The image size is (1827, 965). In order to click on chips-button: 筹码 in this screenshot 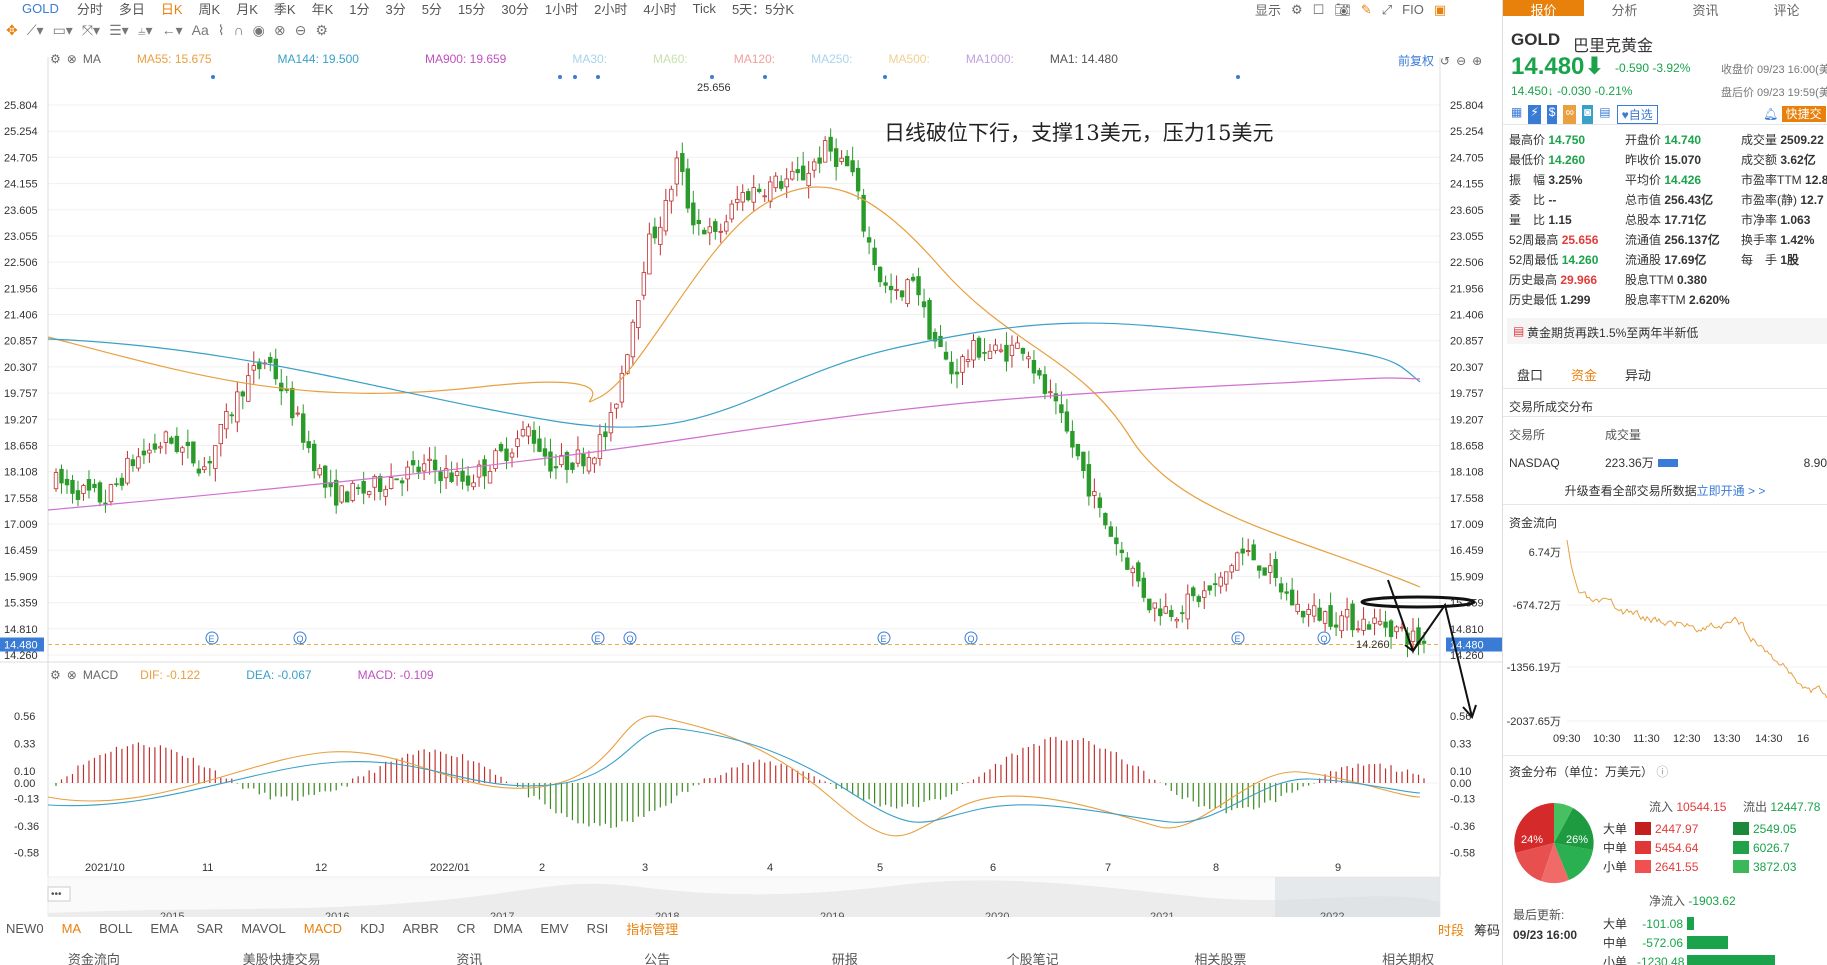, I will do `click(1487, 929)`.